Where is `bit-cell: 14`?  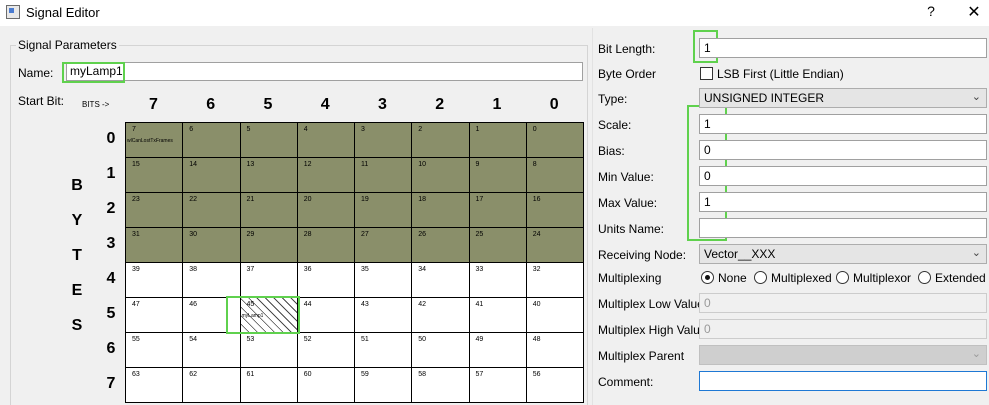 bit-cell: 14 is located at coordinates (212, 175).